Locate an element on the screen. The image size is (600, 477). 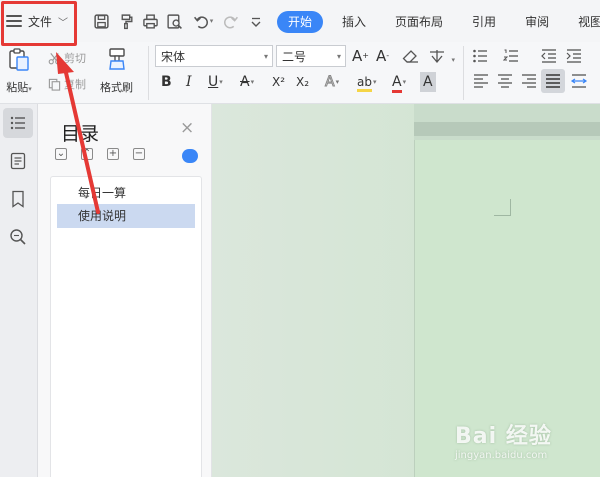
margin-corner-mark is located at coordinates (502, 207).